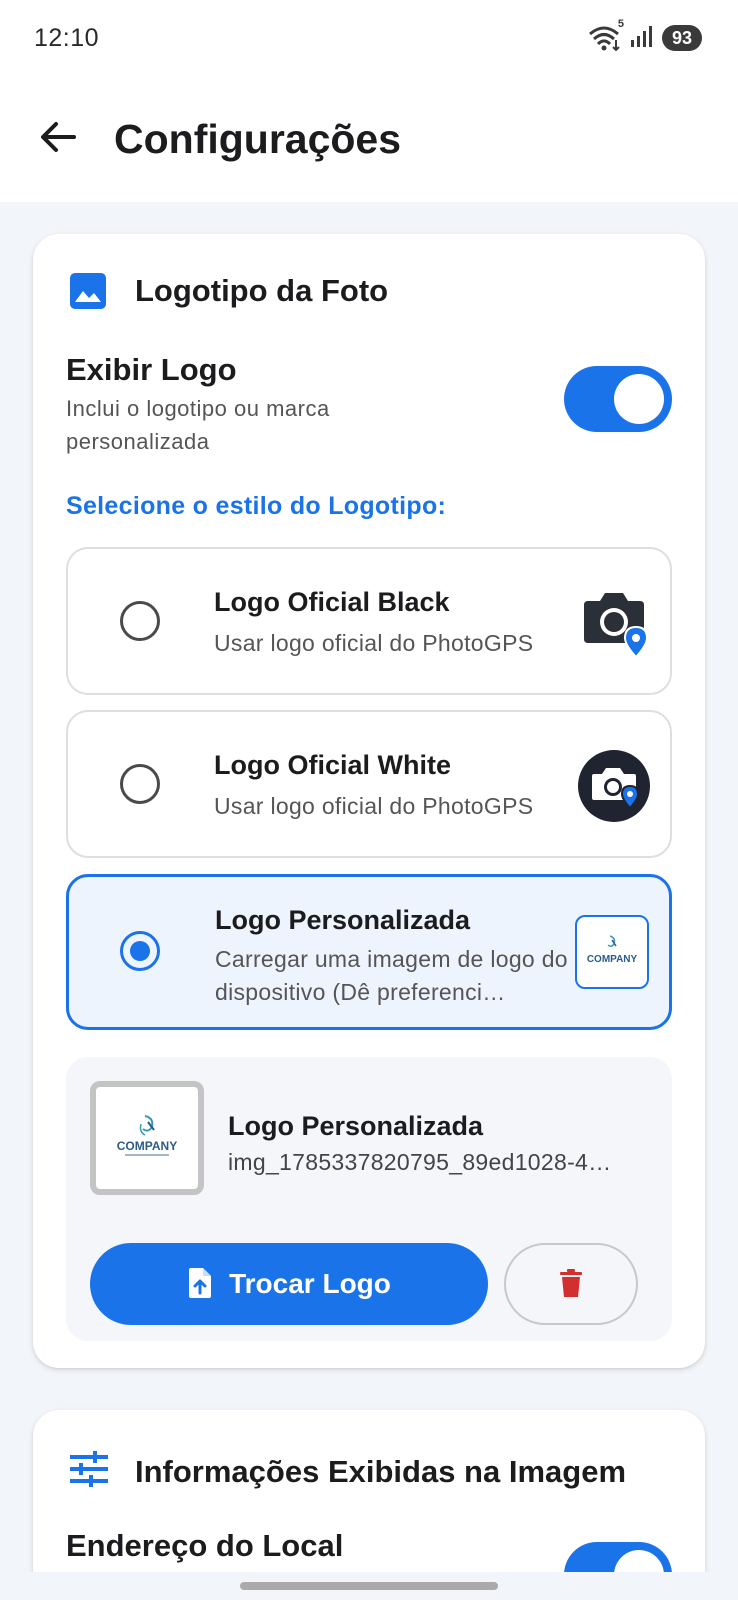  Describe the element at coordinates (606, 35) in the screenshot. I see `wifi-icon: 5` at that location.